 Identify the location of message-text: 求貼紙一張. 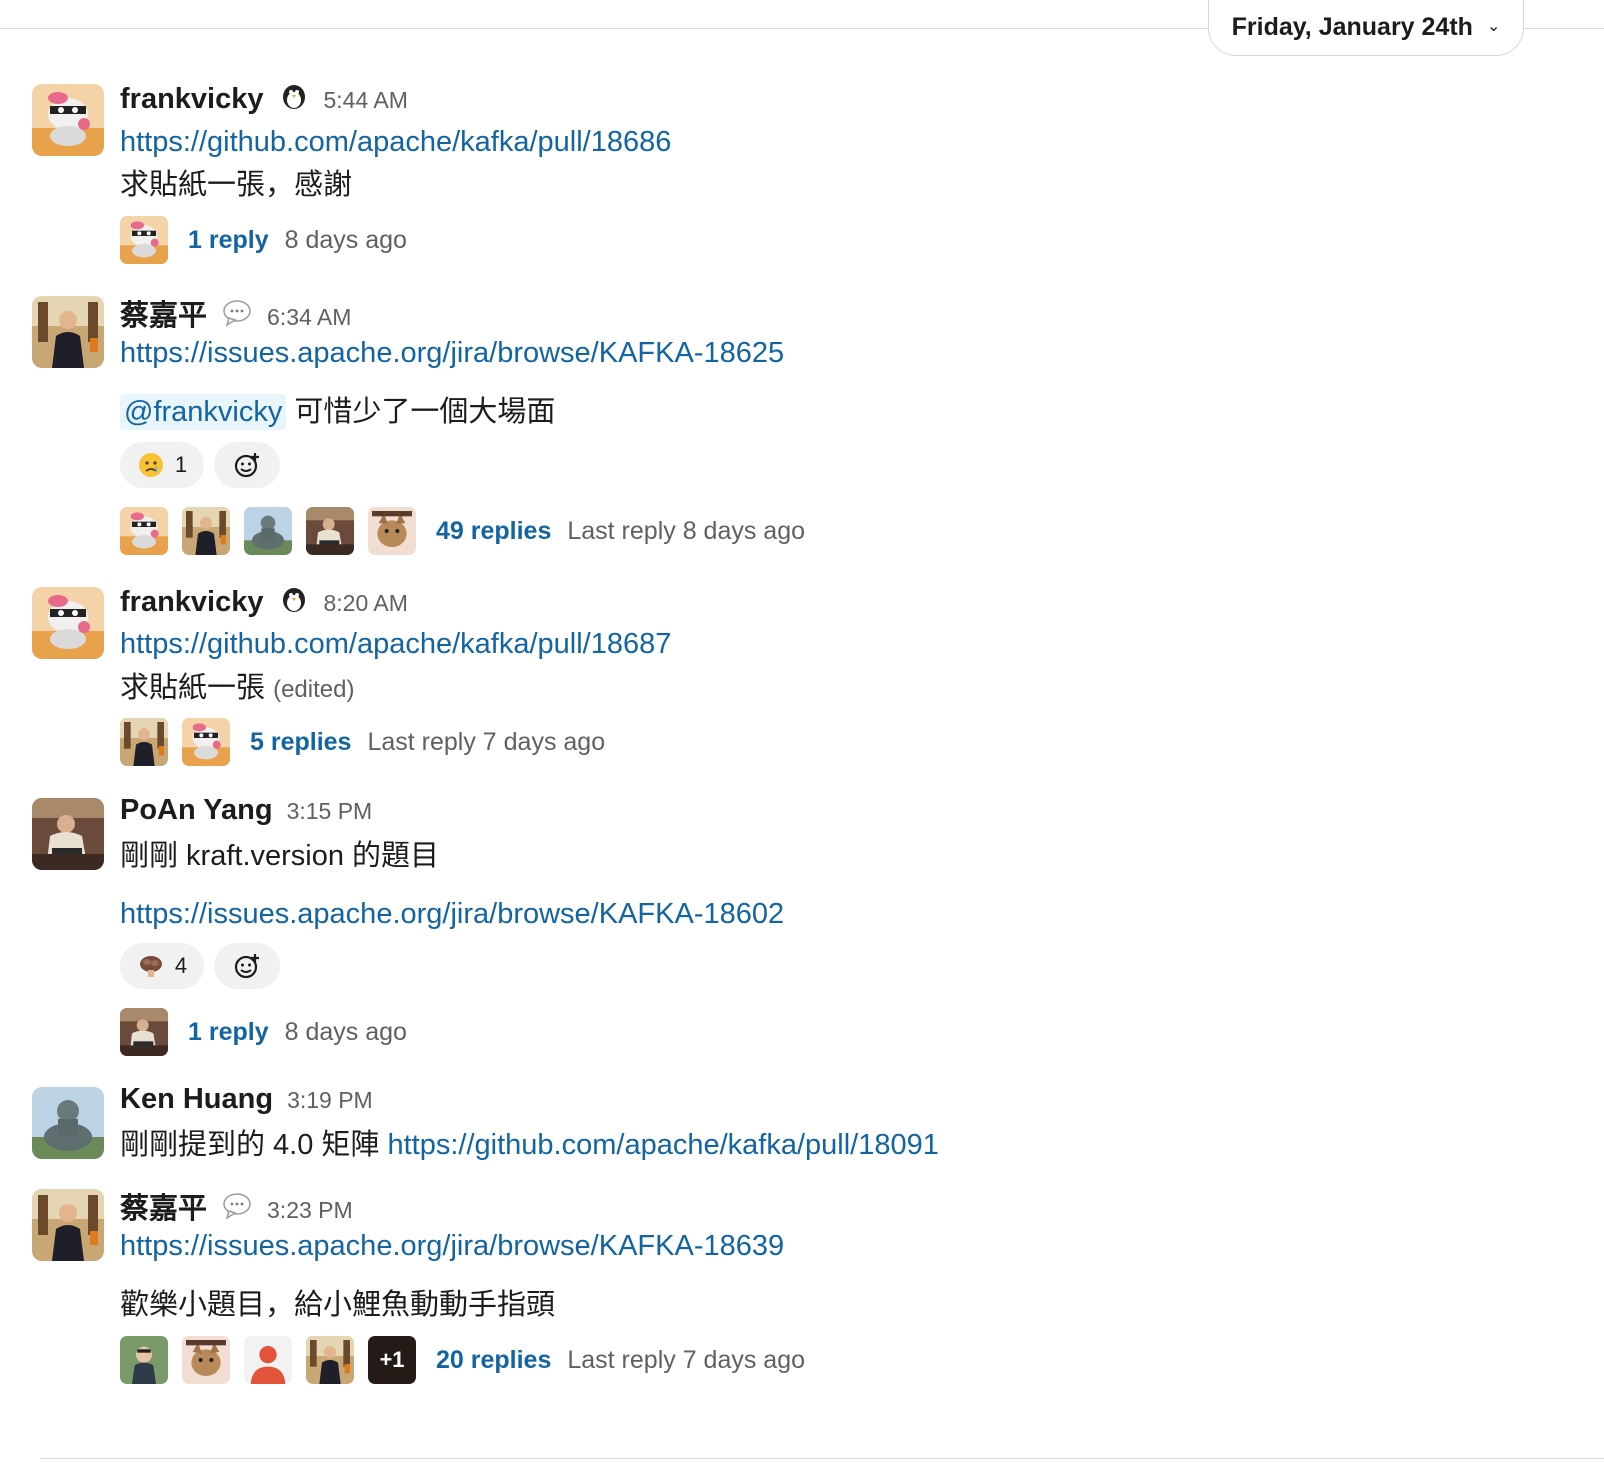
(193, 688).